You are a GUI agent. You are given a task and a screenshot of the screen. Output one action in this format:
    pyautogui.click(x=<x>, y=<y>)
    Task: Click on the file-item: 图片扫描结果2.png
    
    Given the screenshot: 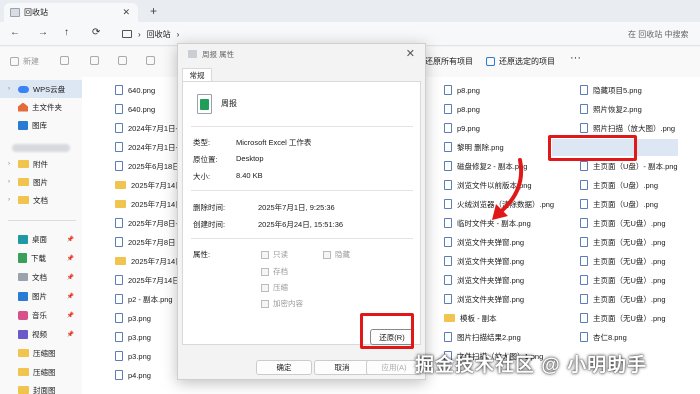 What is the action you would take?
    pyautogui.click(x=482, y=337)
    